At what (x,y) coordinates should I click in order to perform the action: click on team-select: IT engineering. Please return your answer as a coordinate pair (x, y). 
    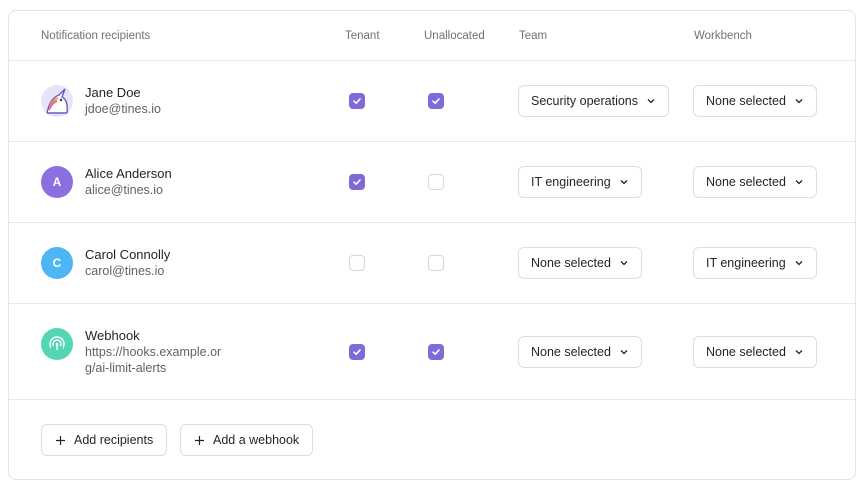
    Looking at the image, I should click on (580, 182).